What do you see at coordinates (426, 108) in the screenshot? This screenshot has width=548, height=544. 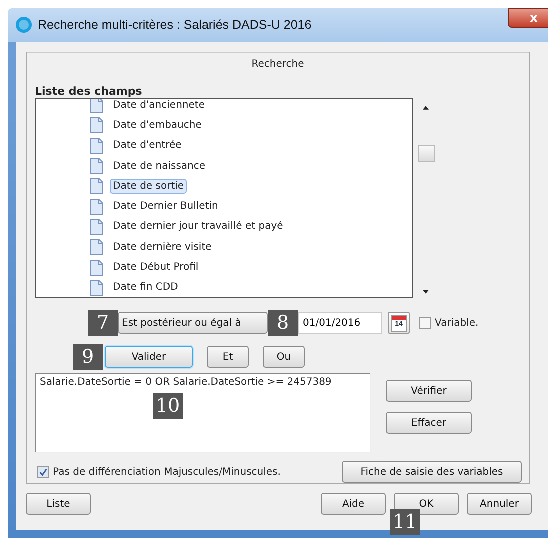 I see `scroll-up-arrow` at bounding box center [426, 108].